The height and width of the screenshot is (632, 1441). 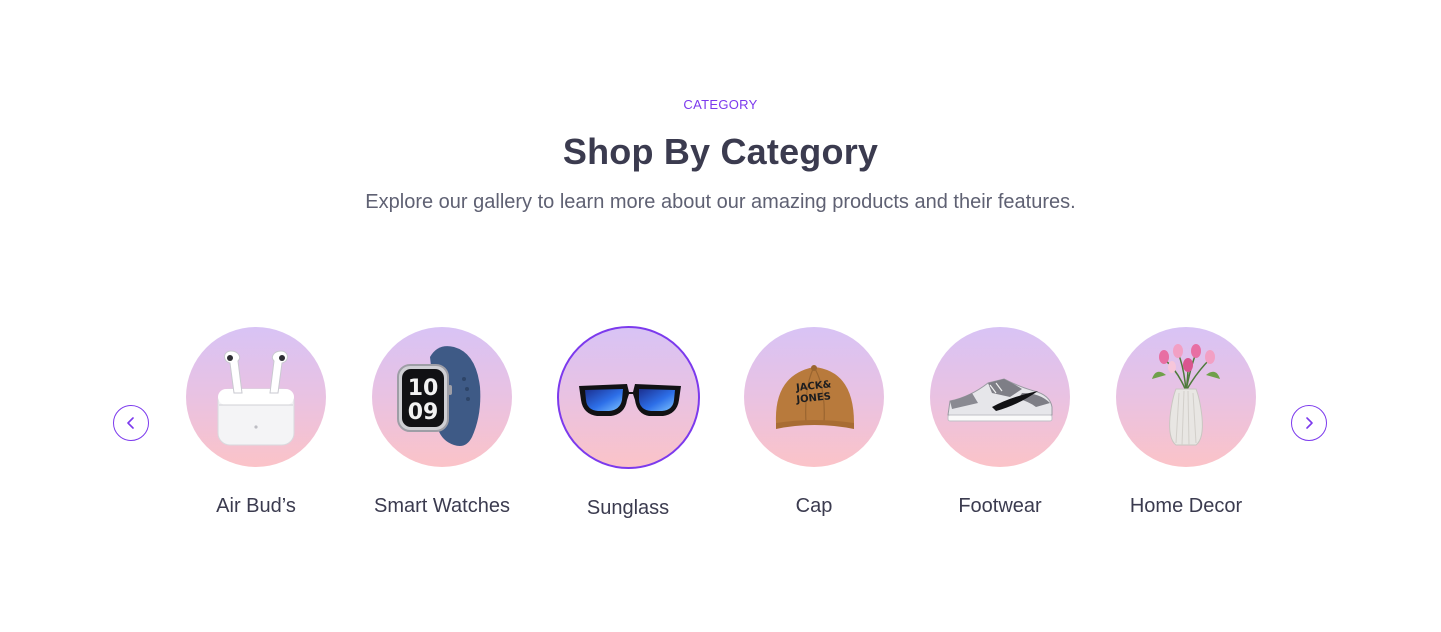 I want to click on category-label: Cap, so click(x=814, y=506).